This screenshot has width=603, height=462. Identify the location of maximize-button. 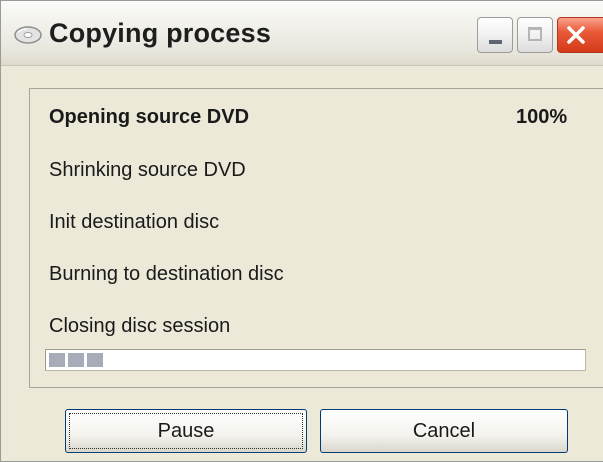
(535, 35).